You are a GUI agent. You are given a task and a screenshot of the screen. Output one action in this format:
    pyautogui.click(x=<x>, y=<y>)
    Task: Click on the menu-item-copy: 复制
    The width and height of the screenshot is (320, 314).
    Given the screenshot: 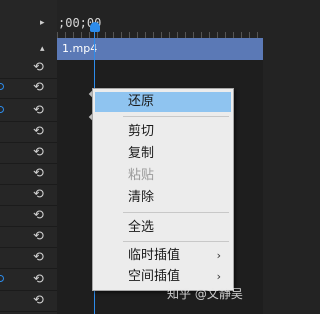 What is the action you would take?
    pyautogui.click(x=163, y=154)
    